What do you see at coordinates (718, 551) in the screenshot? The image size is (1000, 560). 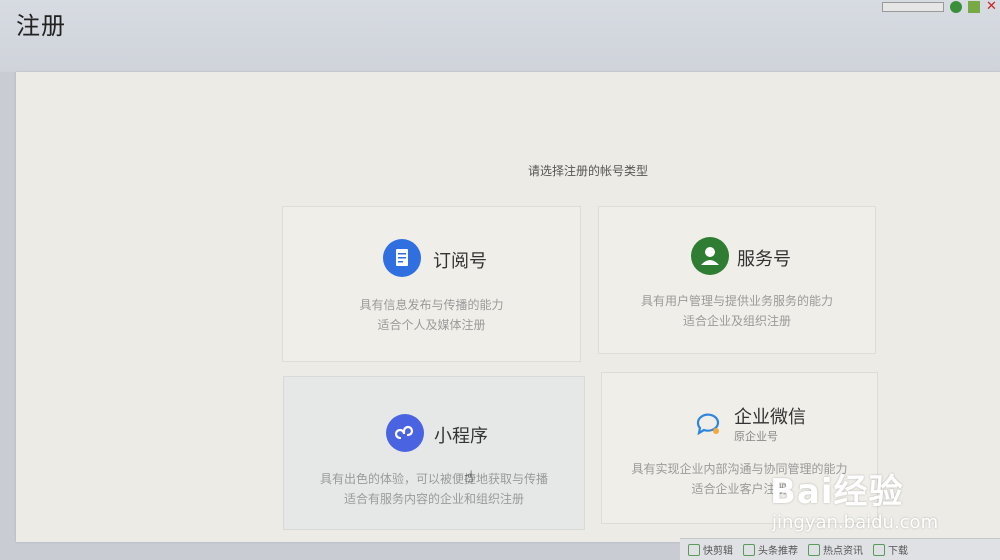 I see `taskbar-label: 快剪辑` at bounding box center [718, 551].